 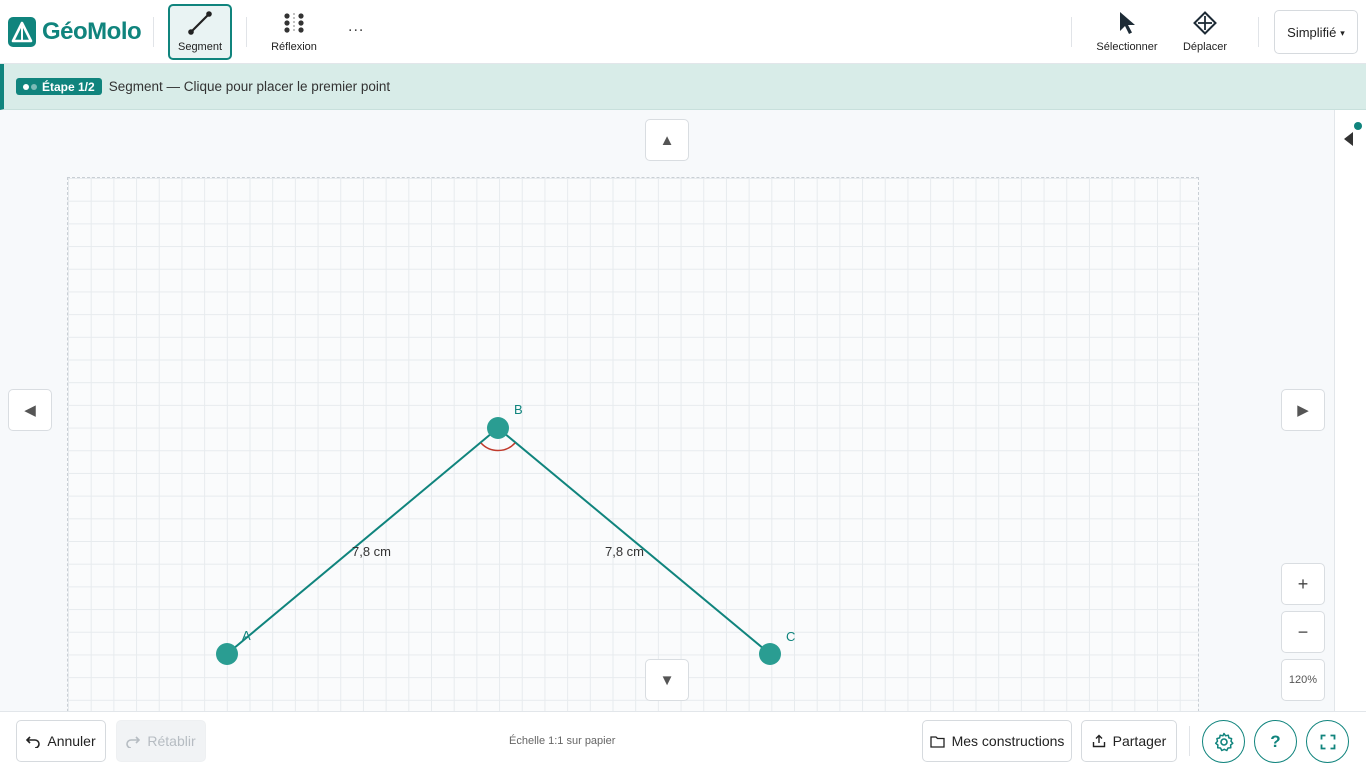 I want to click on folder-icon, so click(x=937, y=741).